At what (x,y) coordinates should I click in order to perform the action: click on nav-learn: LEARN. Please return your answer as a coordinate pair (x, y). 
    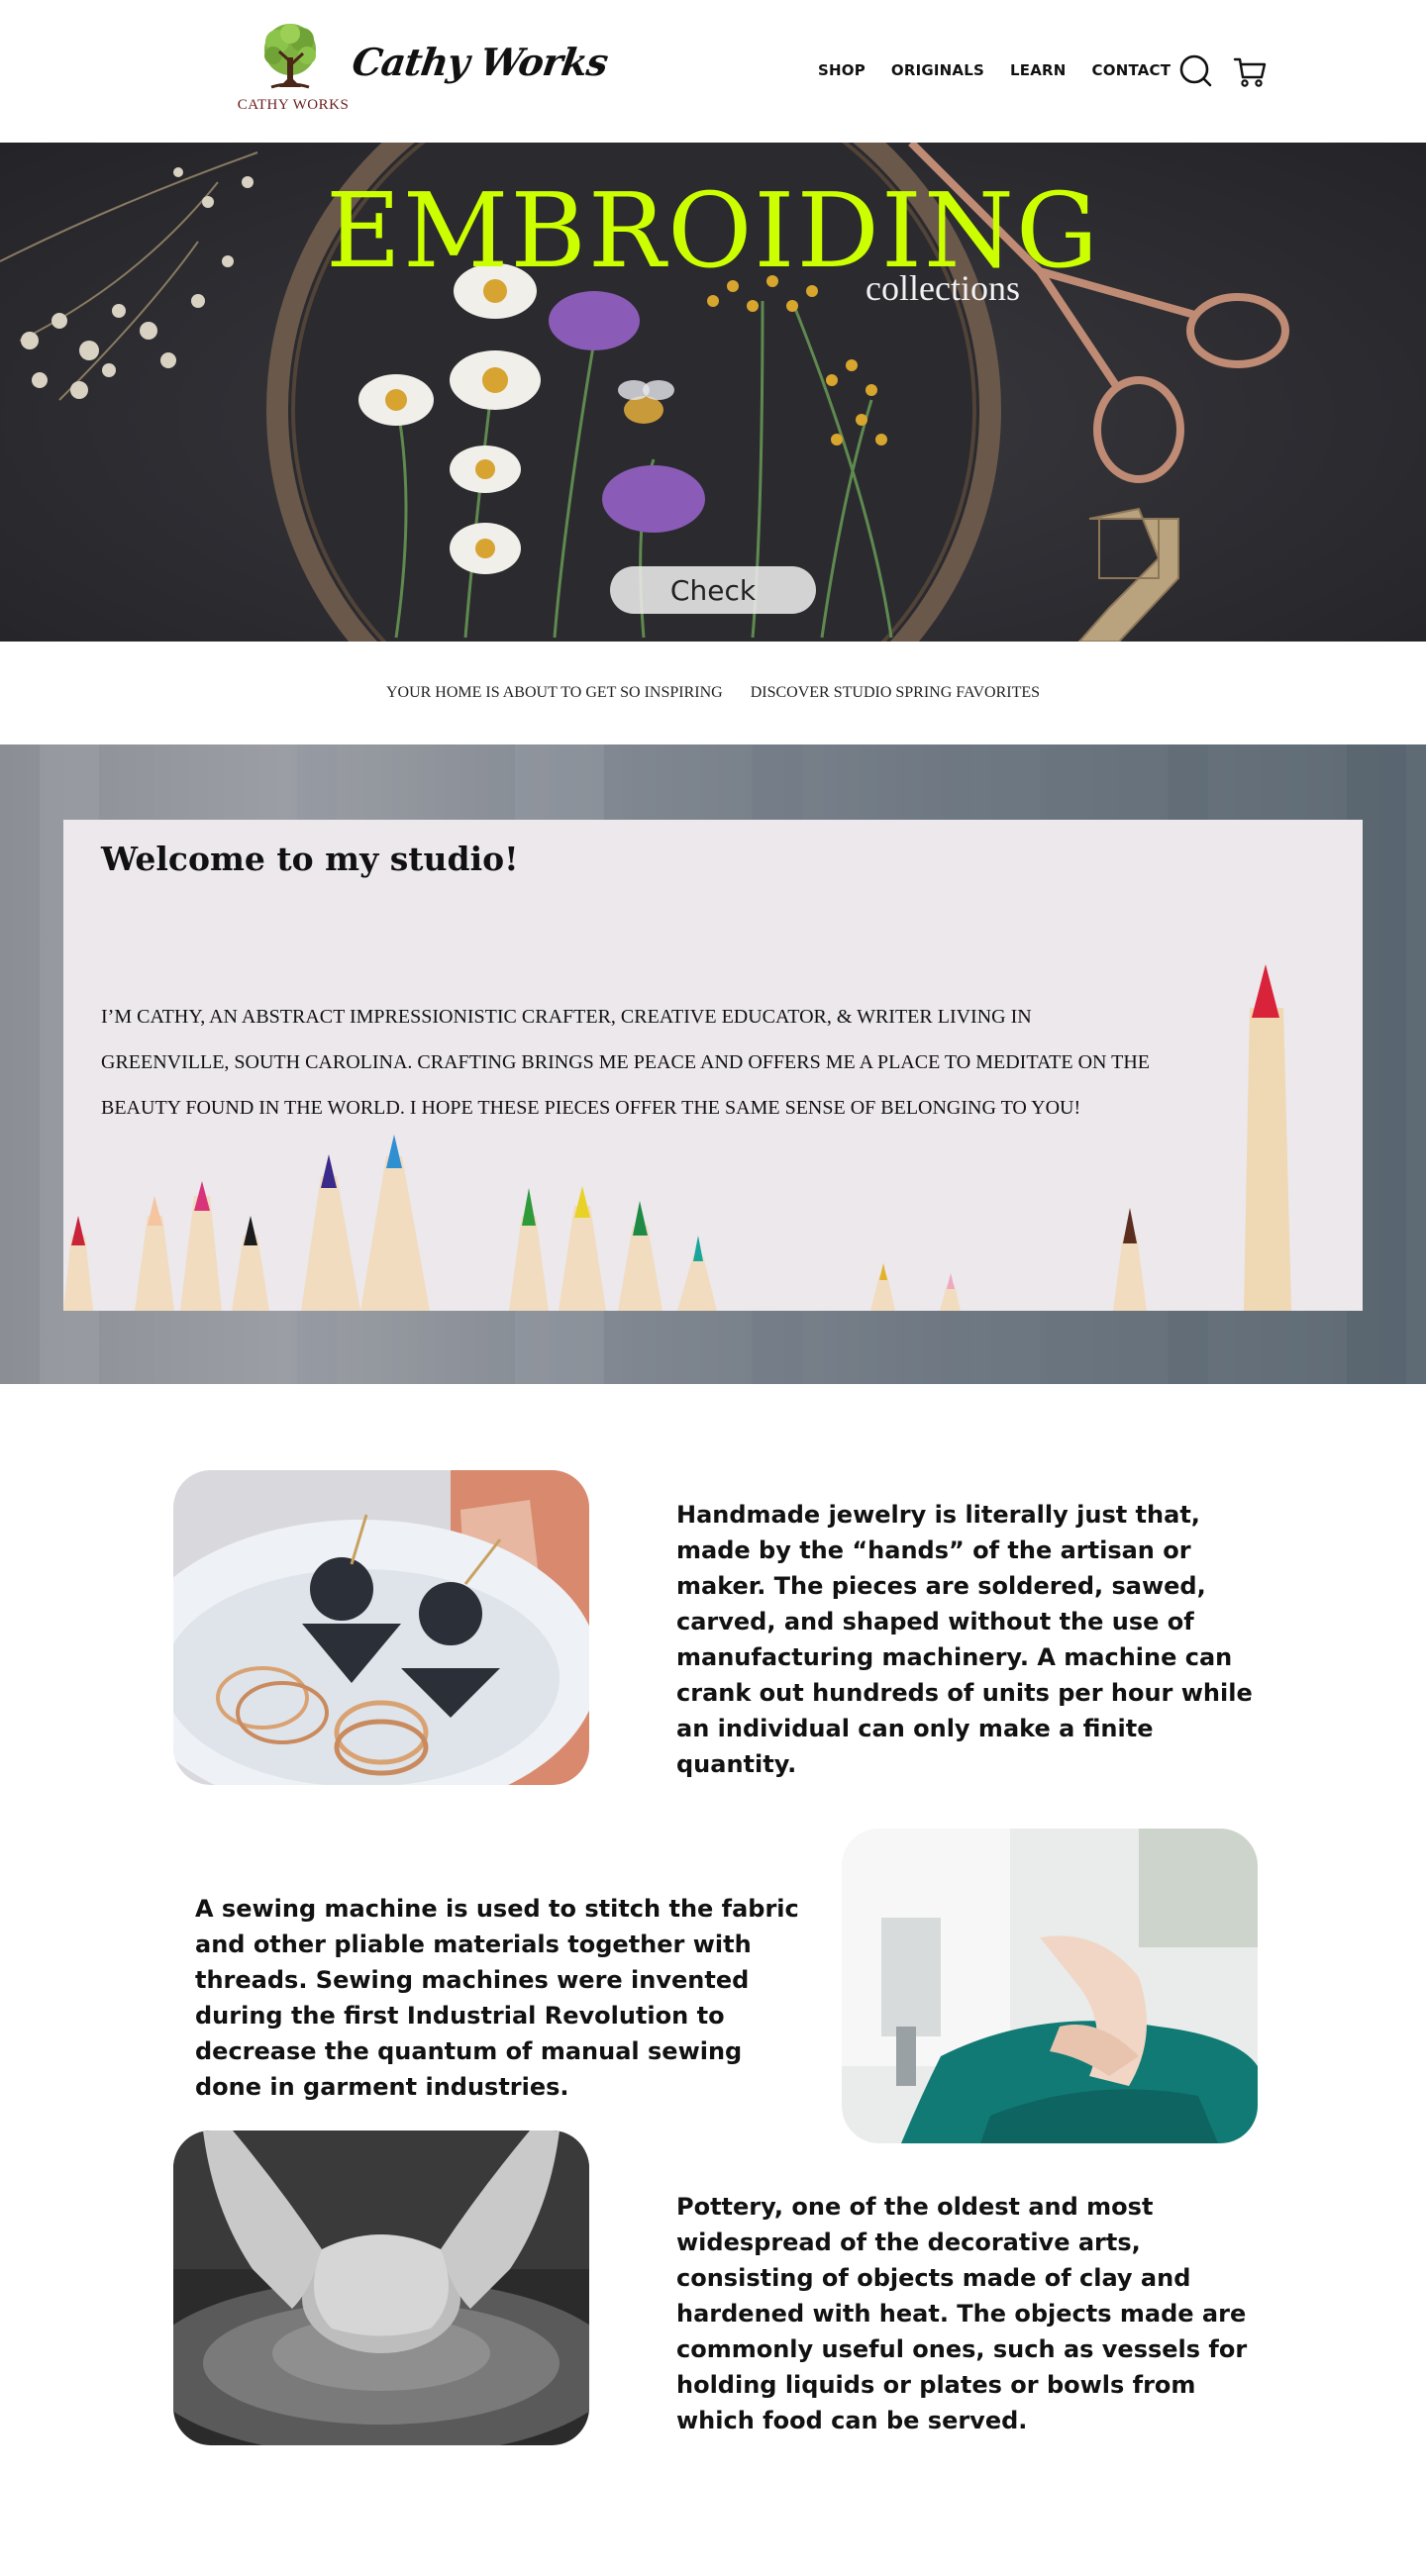
    Looking at the image, I should click on (1038, 70).